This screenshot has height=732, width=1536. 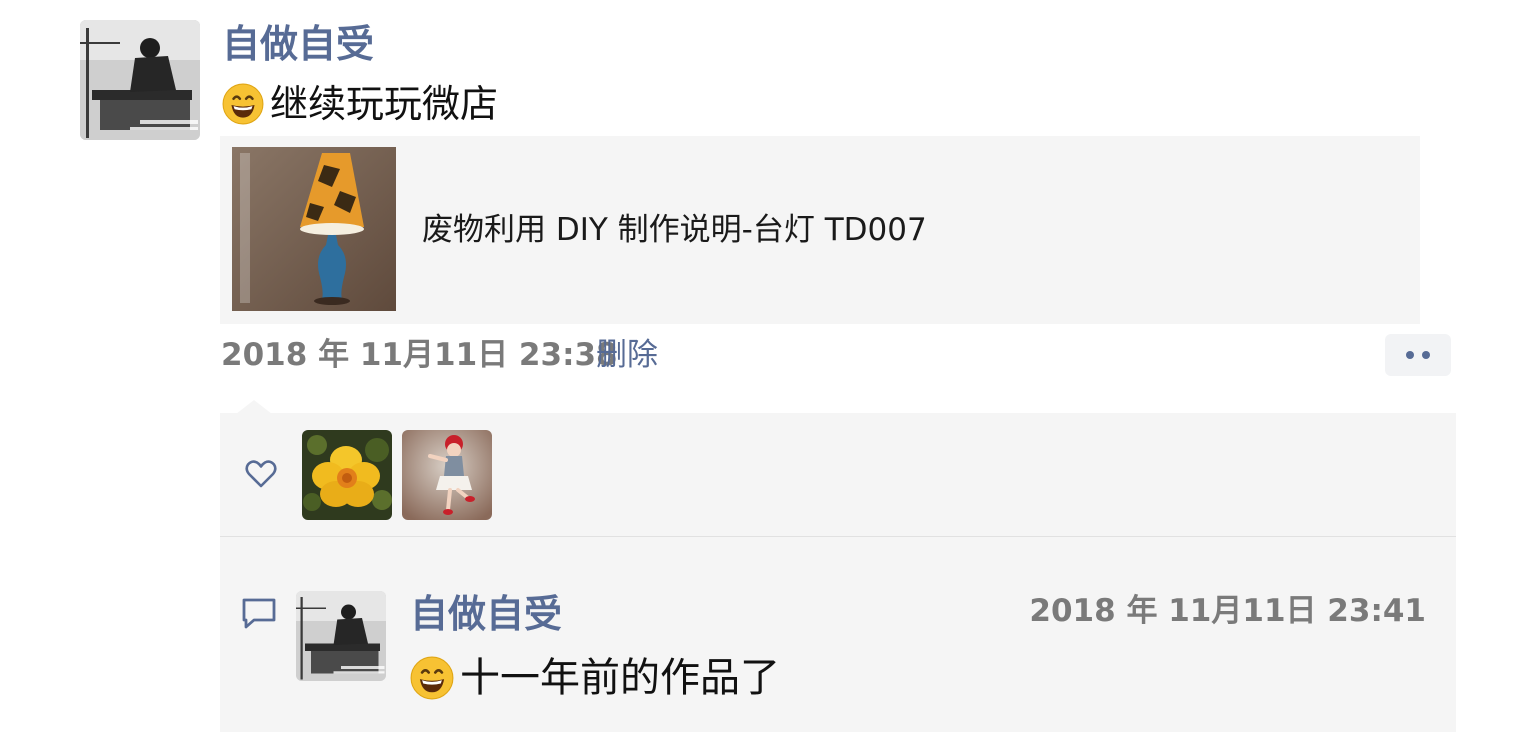 What do you see at coordinates (384, 104) in the screenshot?
I see `post-text-content: 继续玩玩微店` at bounding box center [384, 104].